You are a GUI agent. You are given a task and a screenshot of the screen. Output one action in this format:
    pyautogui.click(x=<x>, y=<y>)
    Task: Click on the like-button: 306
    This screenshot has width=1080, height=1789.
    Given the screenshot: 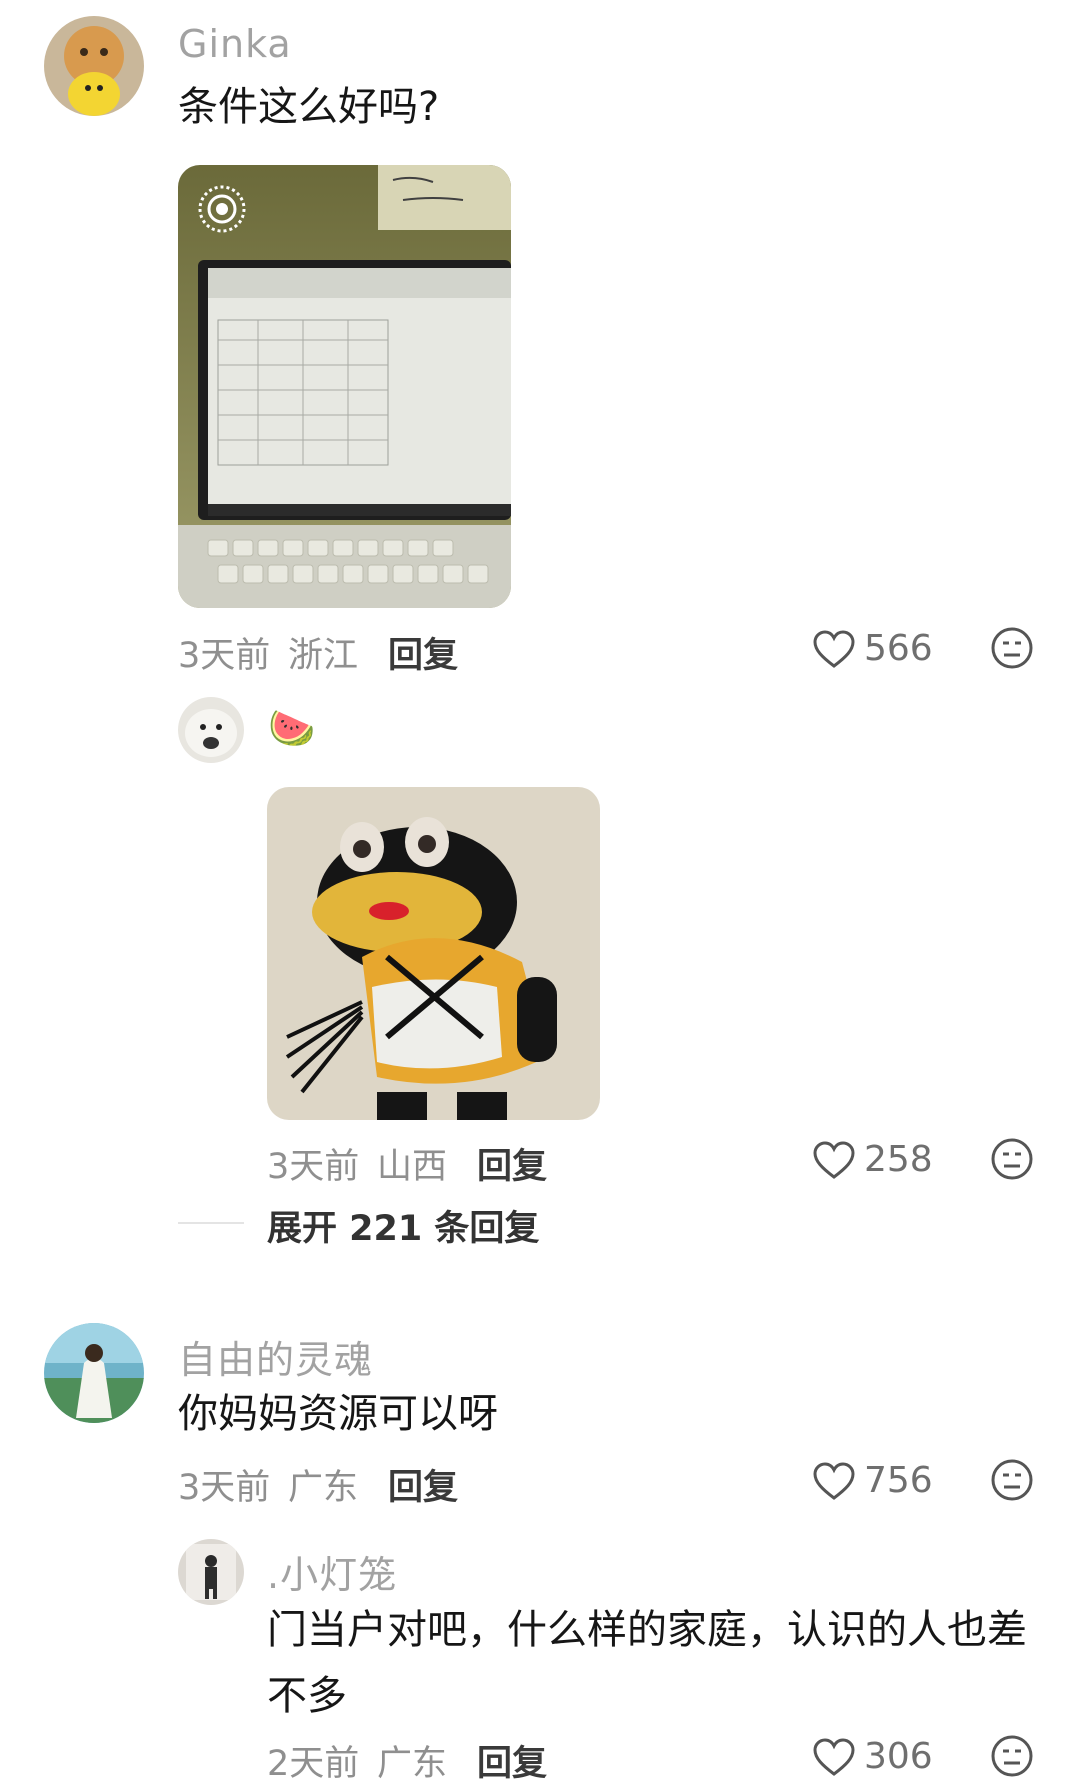 What is the action you would take?
    pyautogui.click(x=872, y=1756)
    